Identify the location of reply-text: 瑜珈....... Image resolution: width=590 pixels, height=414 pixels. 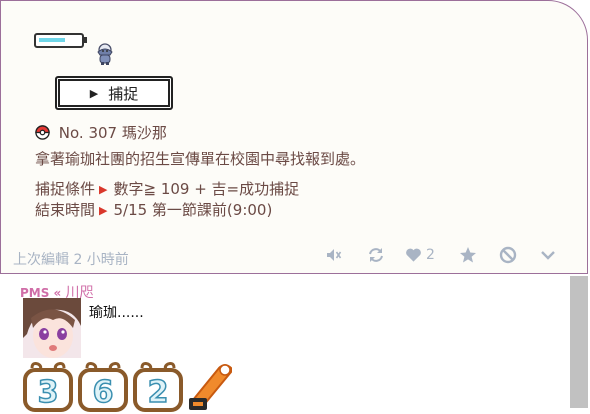
(116, 313).